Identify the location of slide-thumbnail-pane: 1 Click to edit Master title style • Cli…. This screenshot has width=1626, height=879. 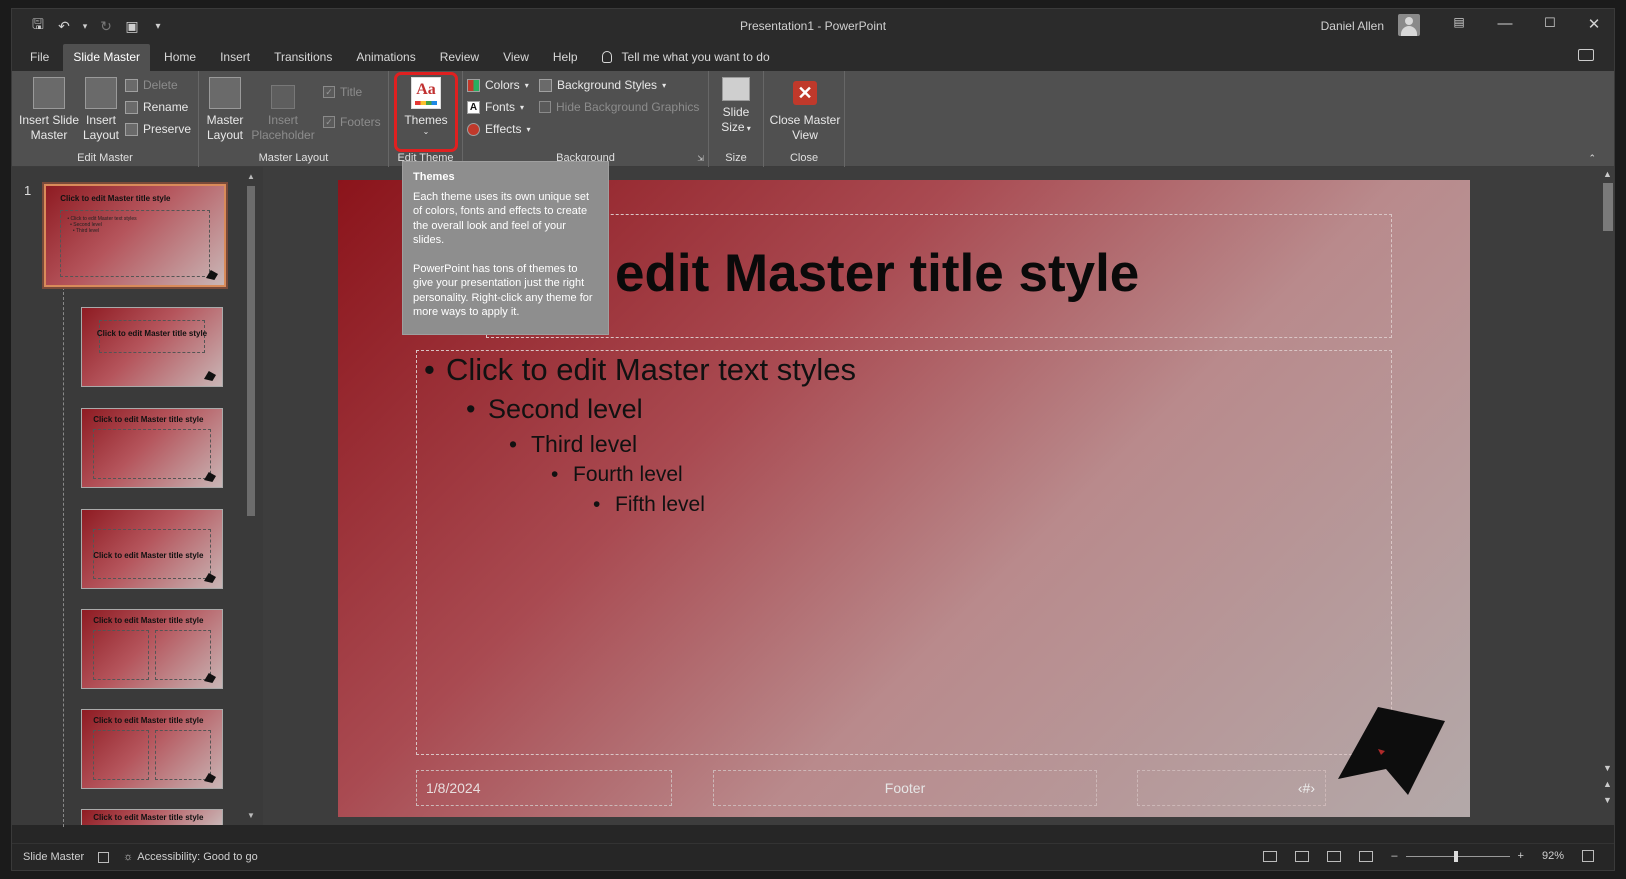
(137, 497).